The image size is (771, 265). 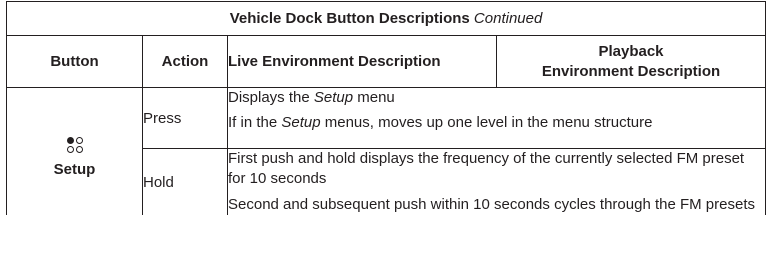 What do you see at coordinates (349, 18) in the screenshot?
I see `table-title-main: Vehicle Dock Button Descriptions` at bounding box center [349, 18].